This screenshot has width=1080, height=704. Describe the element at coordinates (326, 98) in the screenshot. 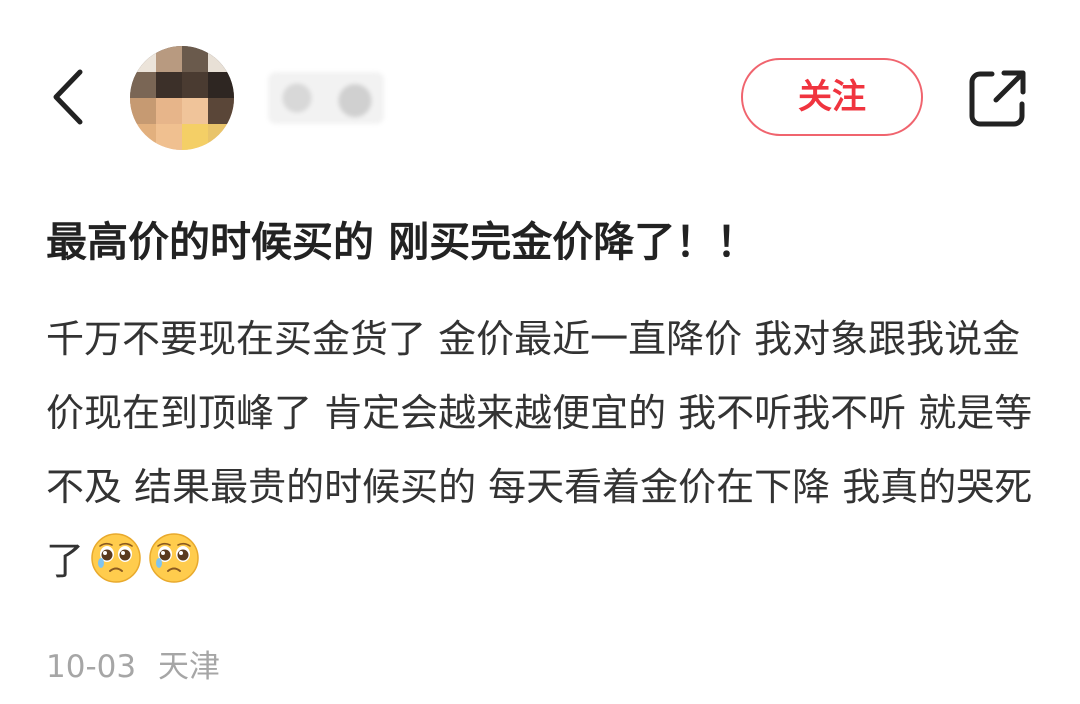

I see `username: ·· ··` at that location.